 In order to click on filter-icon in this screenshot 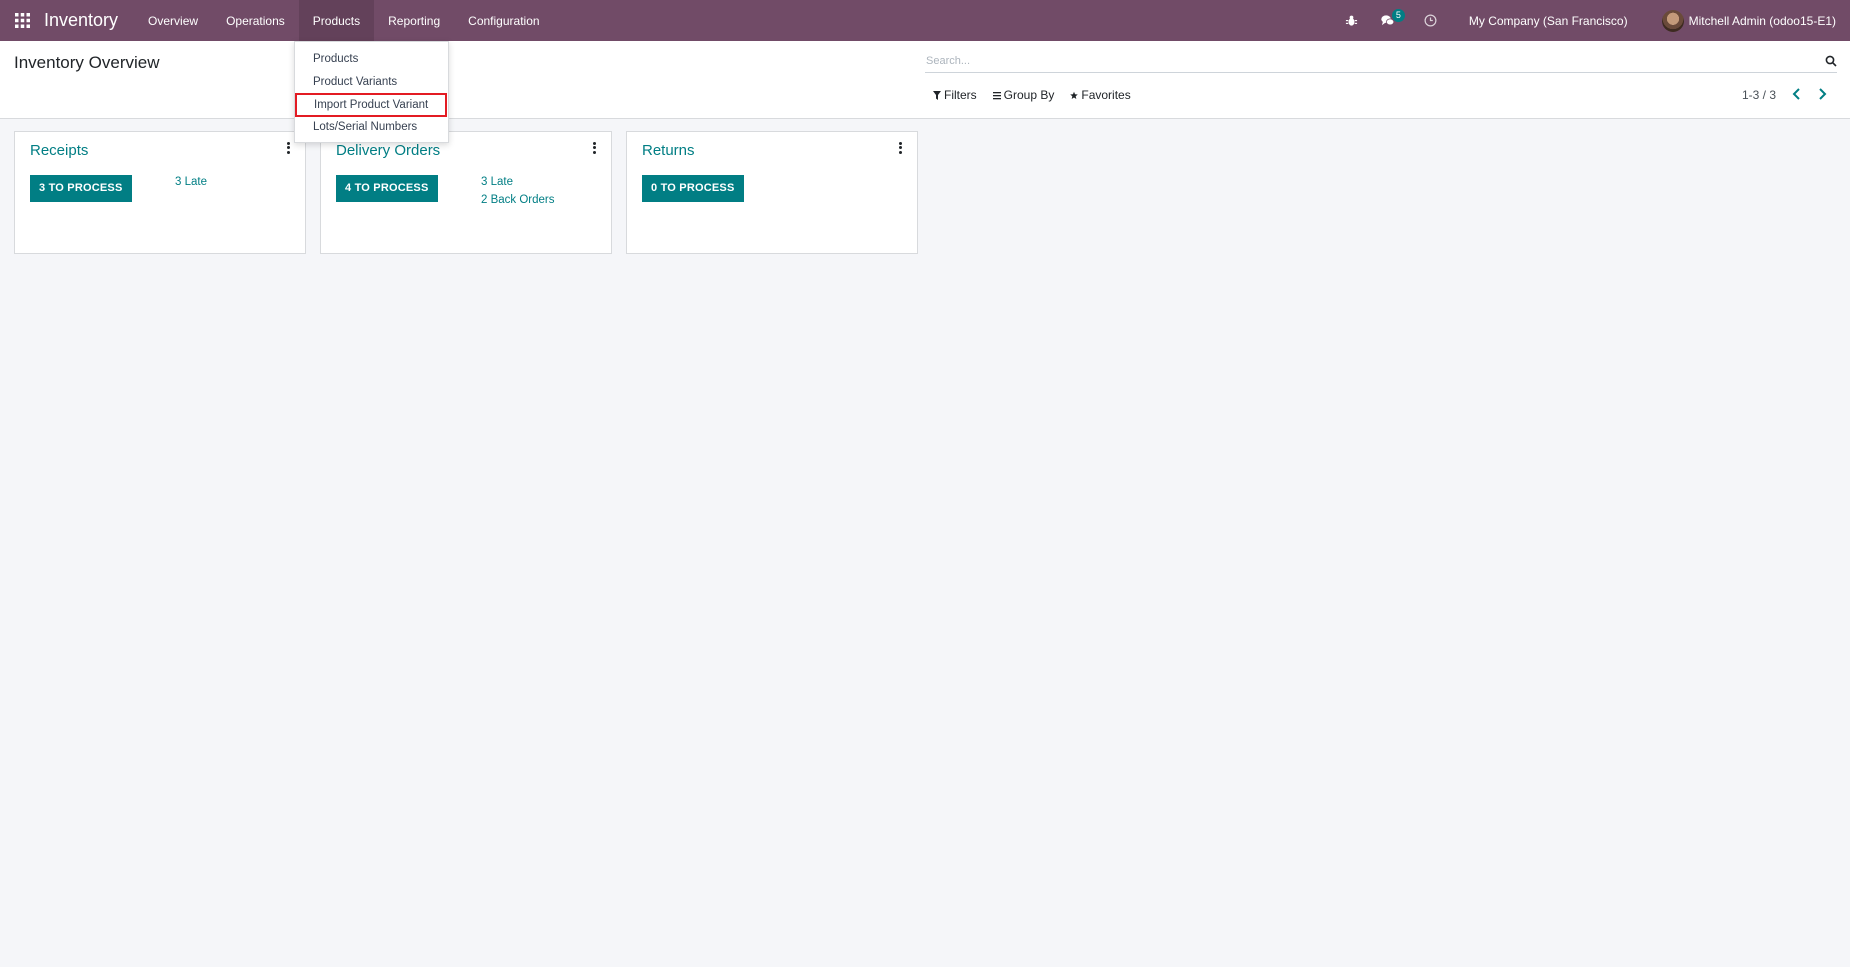, I will do `click(937, 95)`.